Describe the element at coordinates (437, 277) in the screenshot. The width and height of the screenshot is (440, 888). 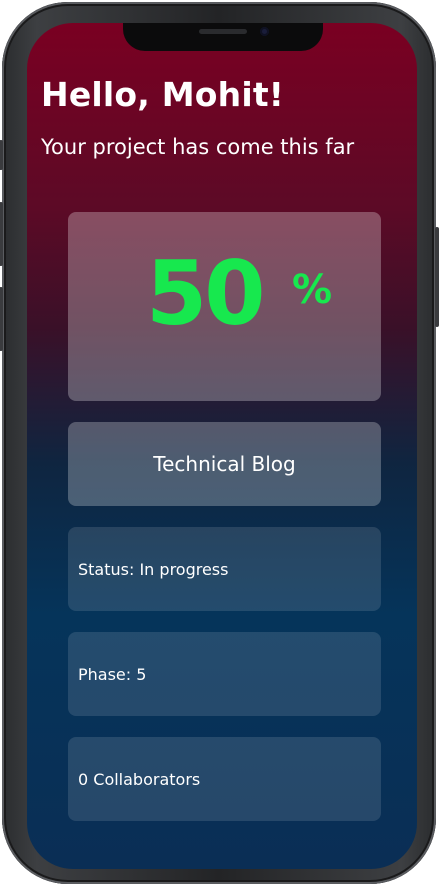
I see `power-button` at that location.